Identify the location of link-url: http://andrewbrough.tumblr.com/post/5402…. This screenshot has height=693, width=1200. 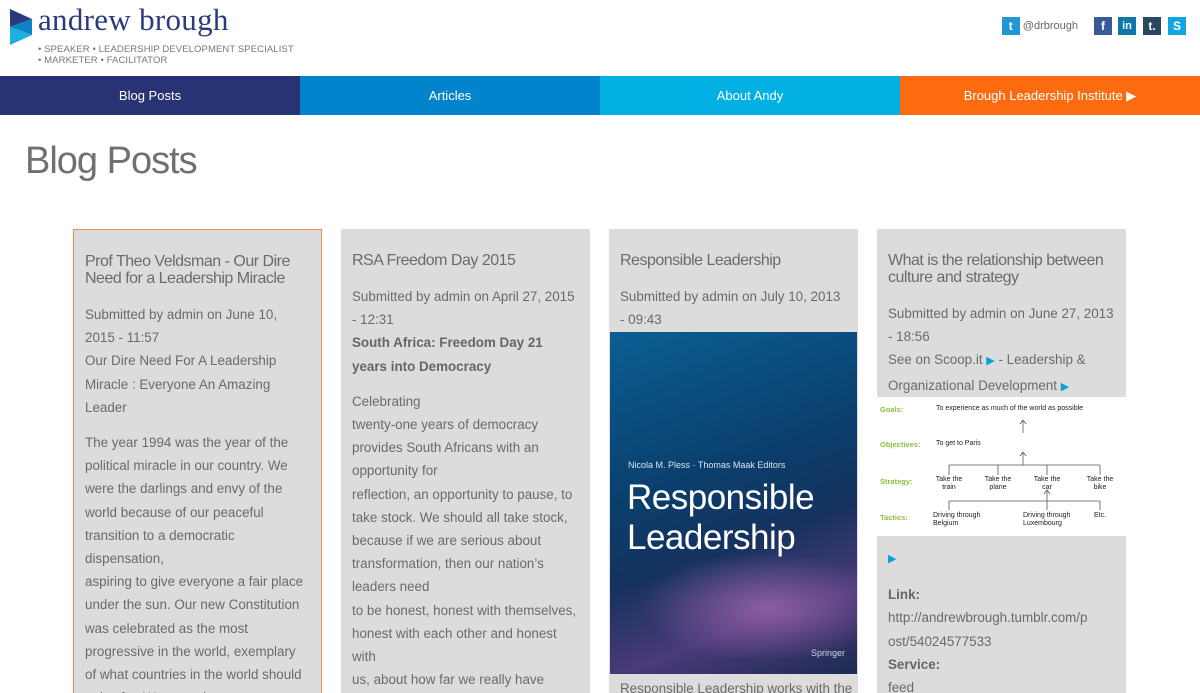
(988, 629).